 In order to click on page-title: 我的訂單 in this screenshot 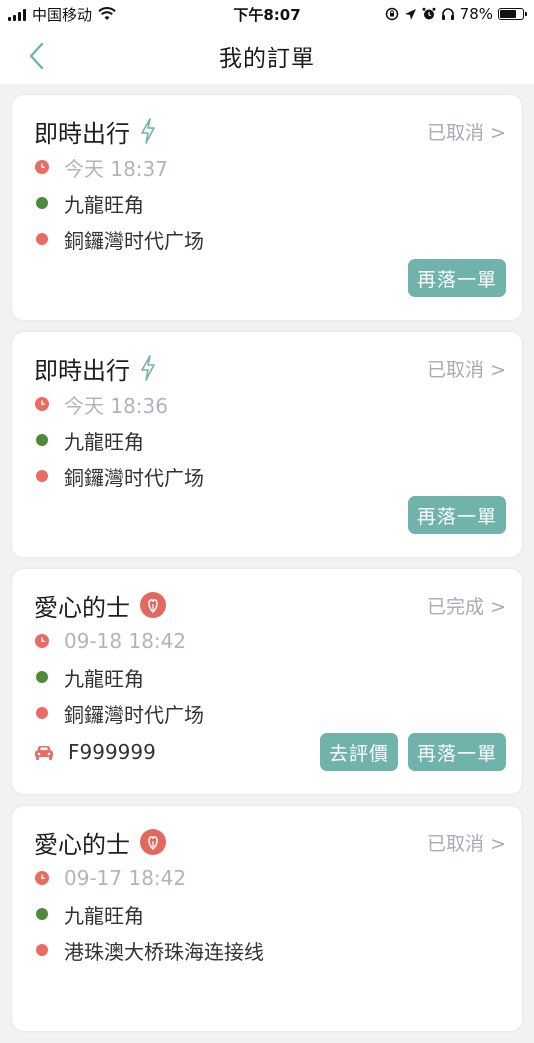, I will do `click(267, 59)`.